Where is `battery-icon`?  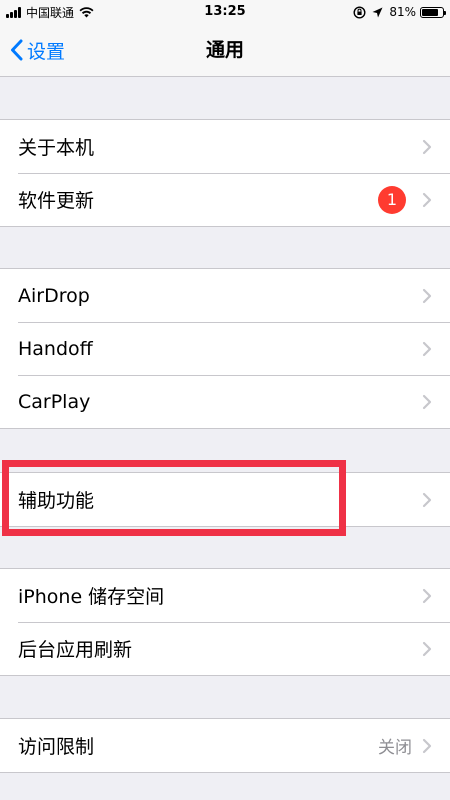 battery-icon is located at coordinates (433, 12).